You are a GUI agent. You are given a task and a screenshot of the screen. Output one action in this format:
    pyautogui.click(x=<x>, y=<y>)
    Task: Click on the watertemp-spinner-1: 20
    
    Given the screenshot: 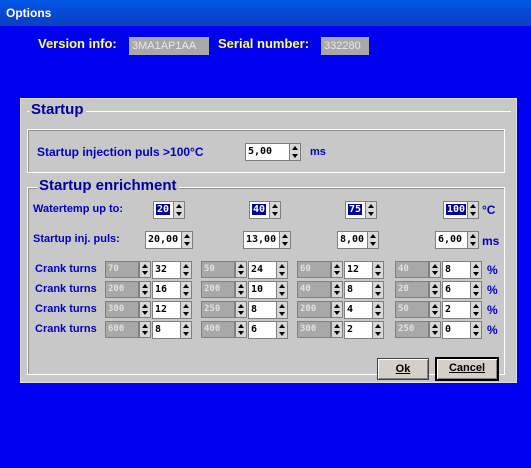 What is the action you would take?
    pyautogui.click(x=169, y=210)
    